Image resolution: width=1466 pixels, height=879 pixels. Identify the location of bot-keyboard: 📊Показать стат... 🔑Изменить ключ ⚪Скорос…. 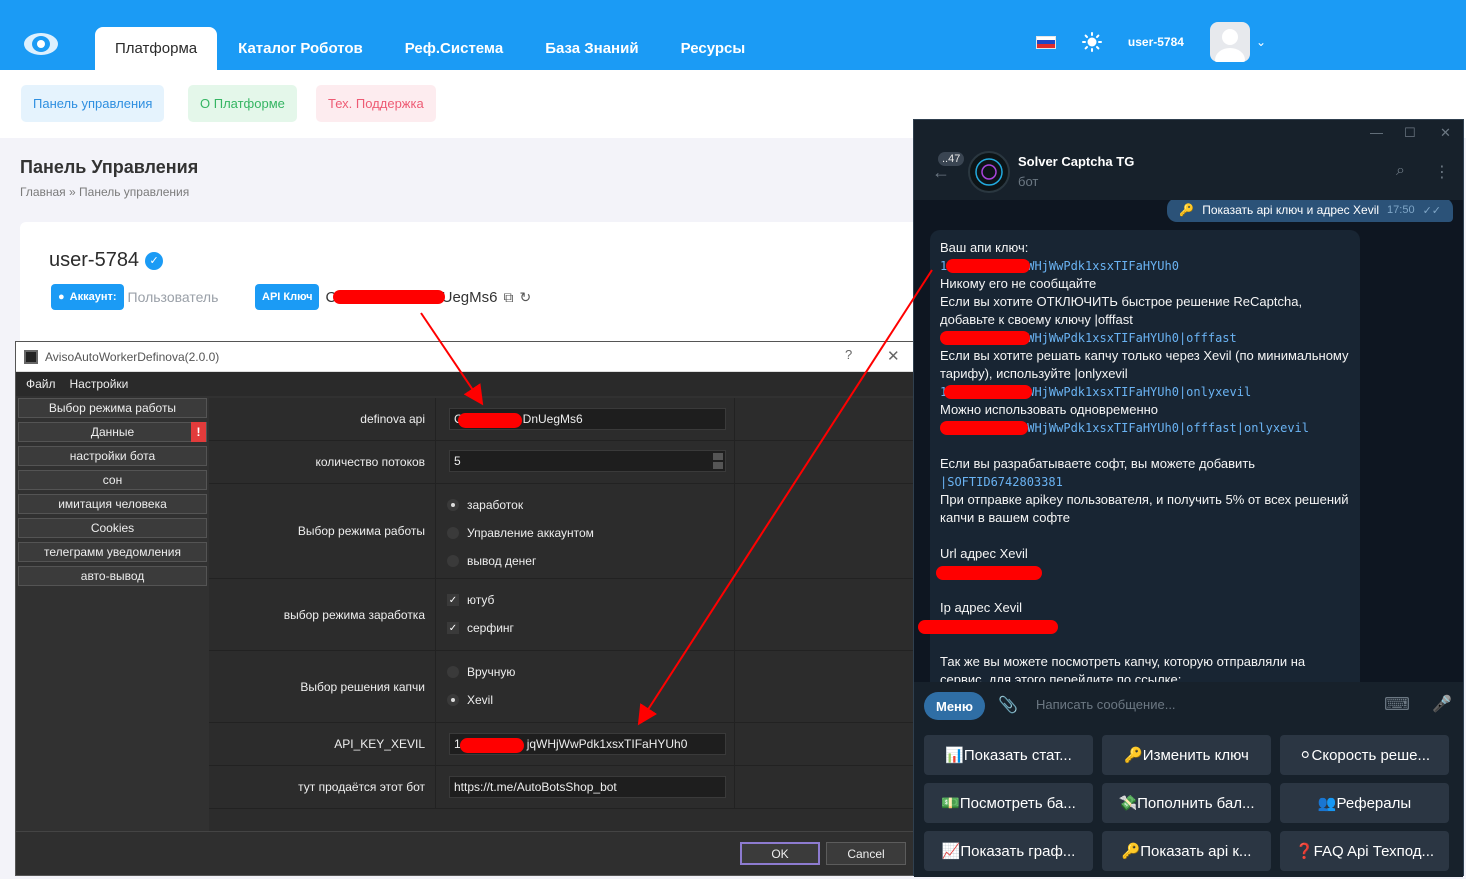
(1188, 803).